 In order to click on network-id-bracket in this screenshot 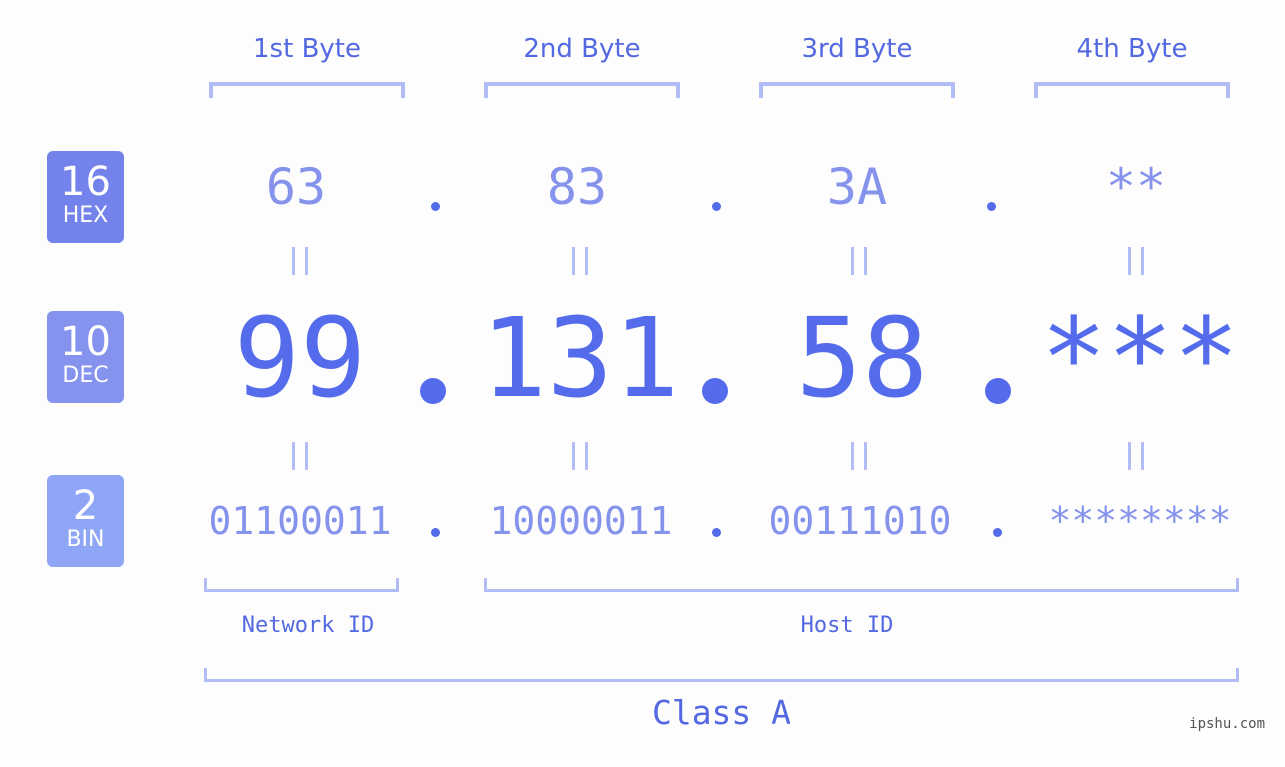, I will do `click(301, 585)`.